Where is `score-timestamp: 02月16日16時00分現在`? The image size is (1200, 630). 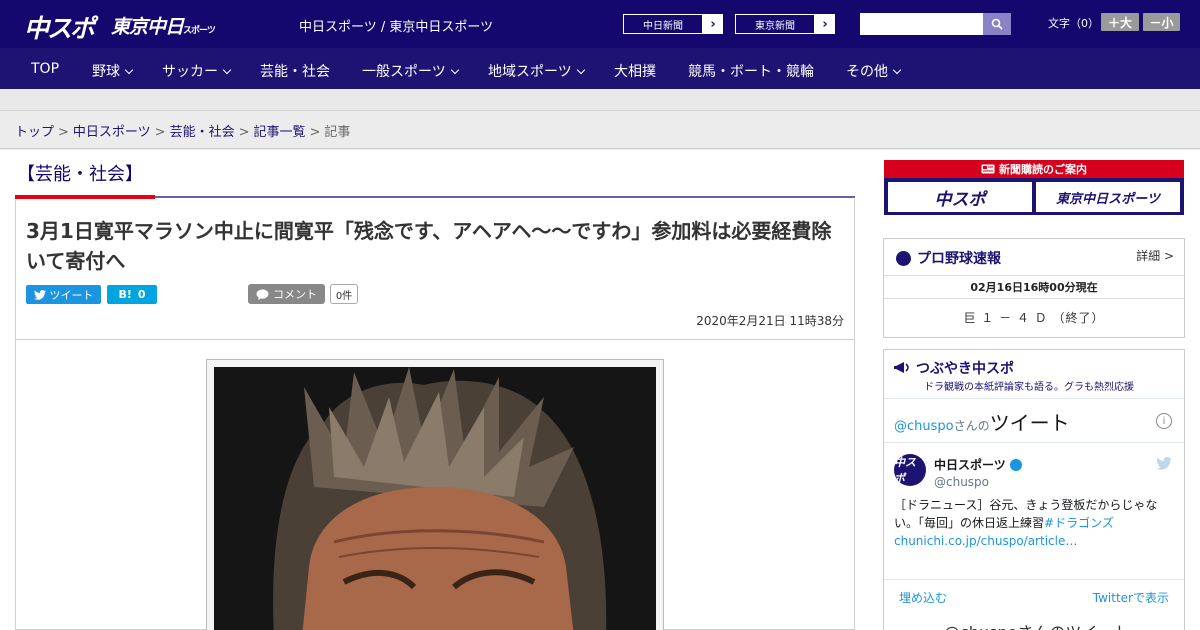 score-timestamp: 02月16日16時00分現在 is located at coordinates (1034, 287).